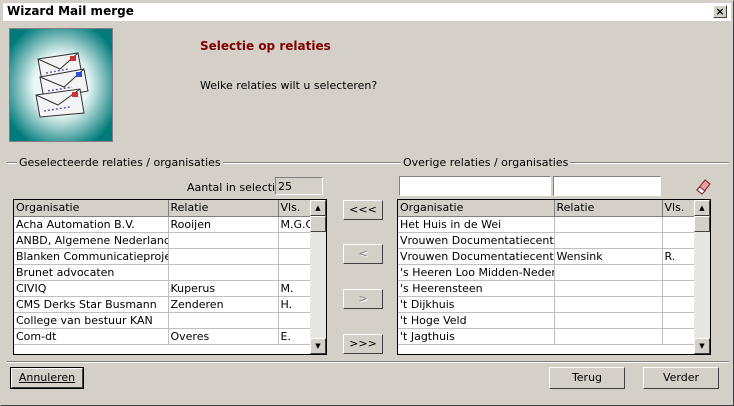 This screenshot has height=406, width=734. I want to click on selected-group-label: Geselecteerde relaties / organisaties, so click(120, 162).